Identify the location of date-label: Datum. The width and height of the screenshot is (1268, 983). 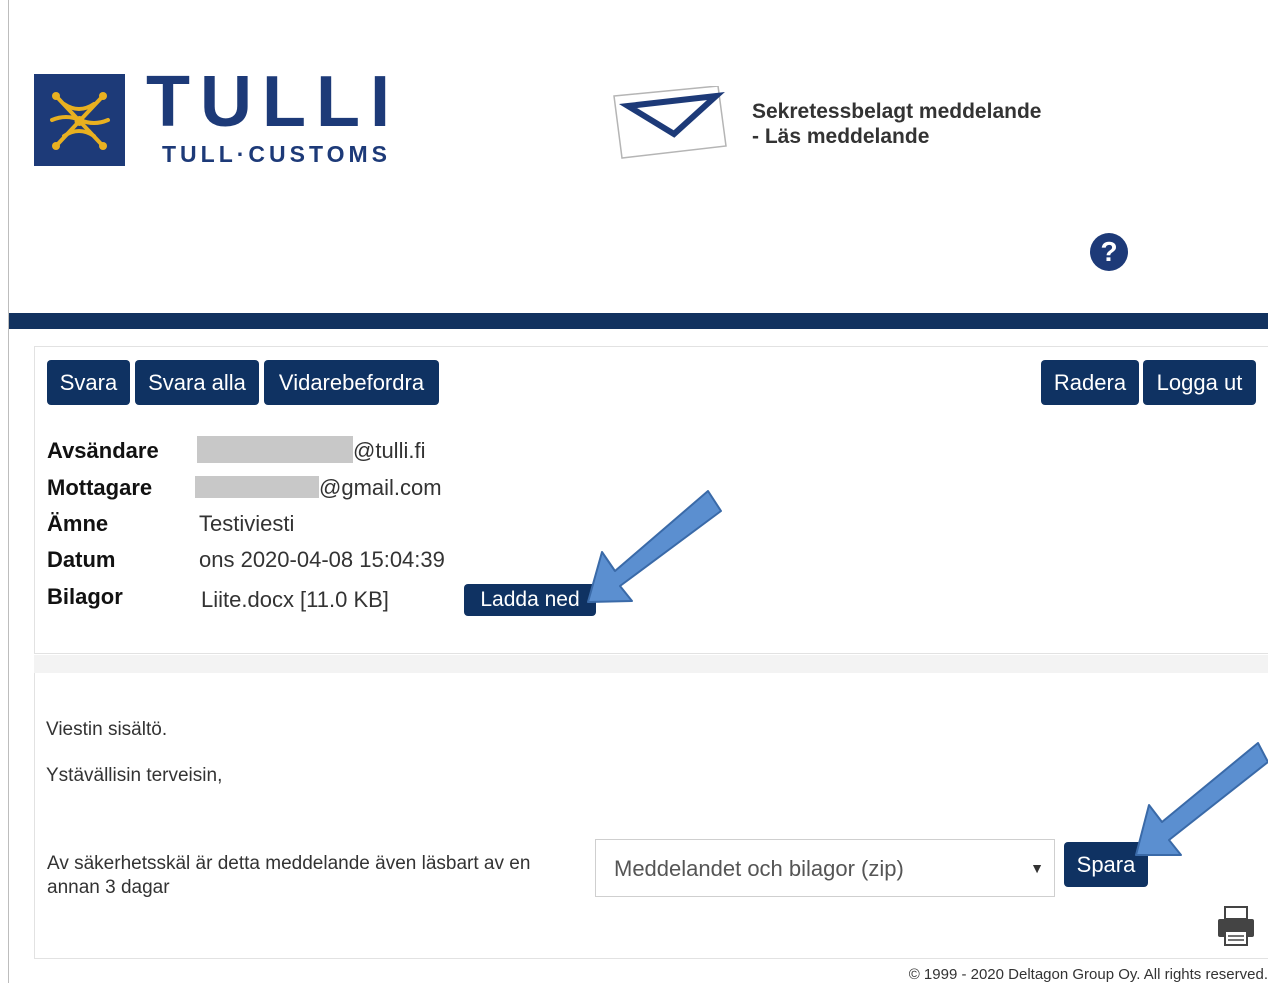
(81, 559).